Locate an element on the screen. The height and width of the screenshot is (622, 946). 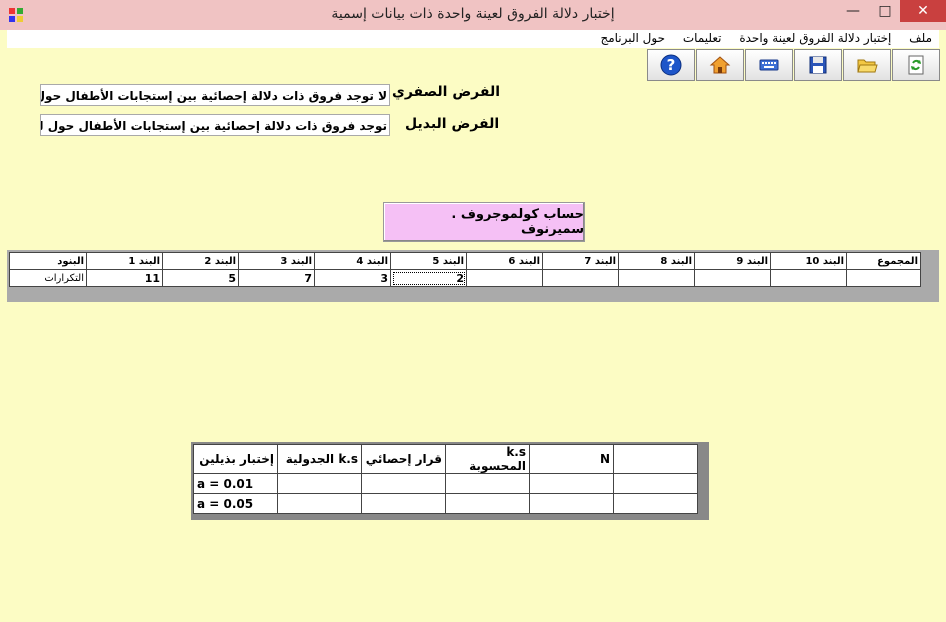
refresh-icon is located at coordinates (916, 65).